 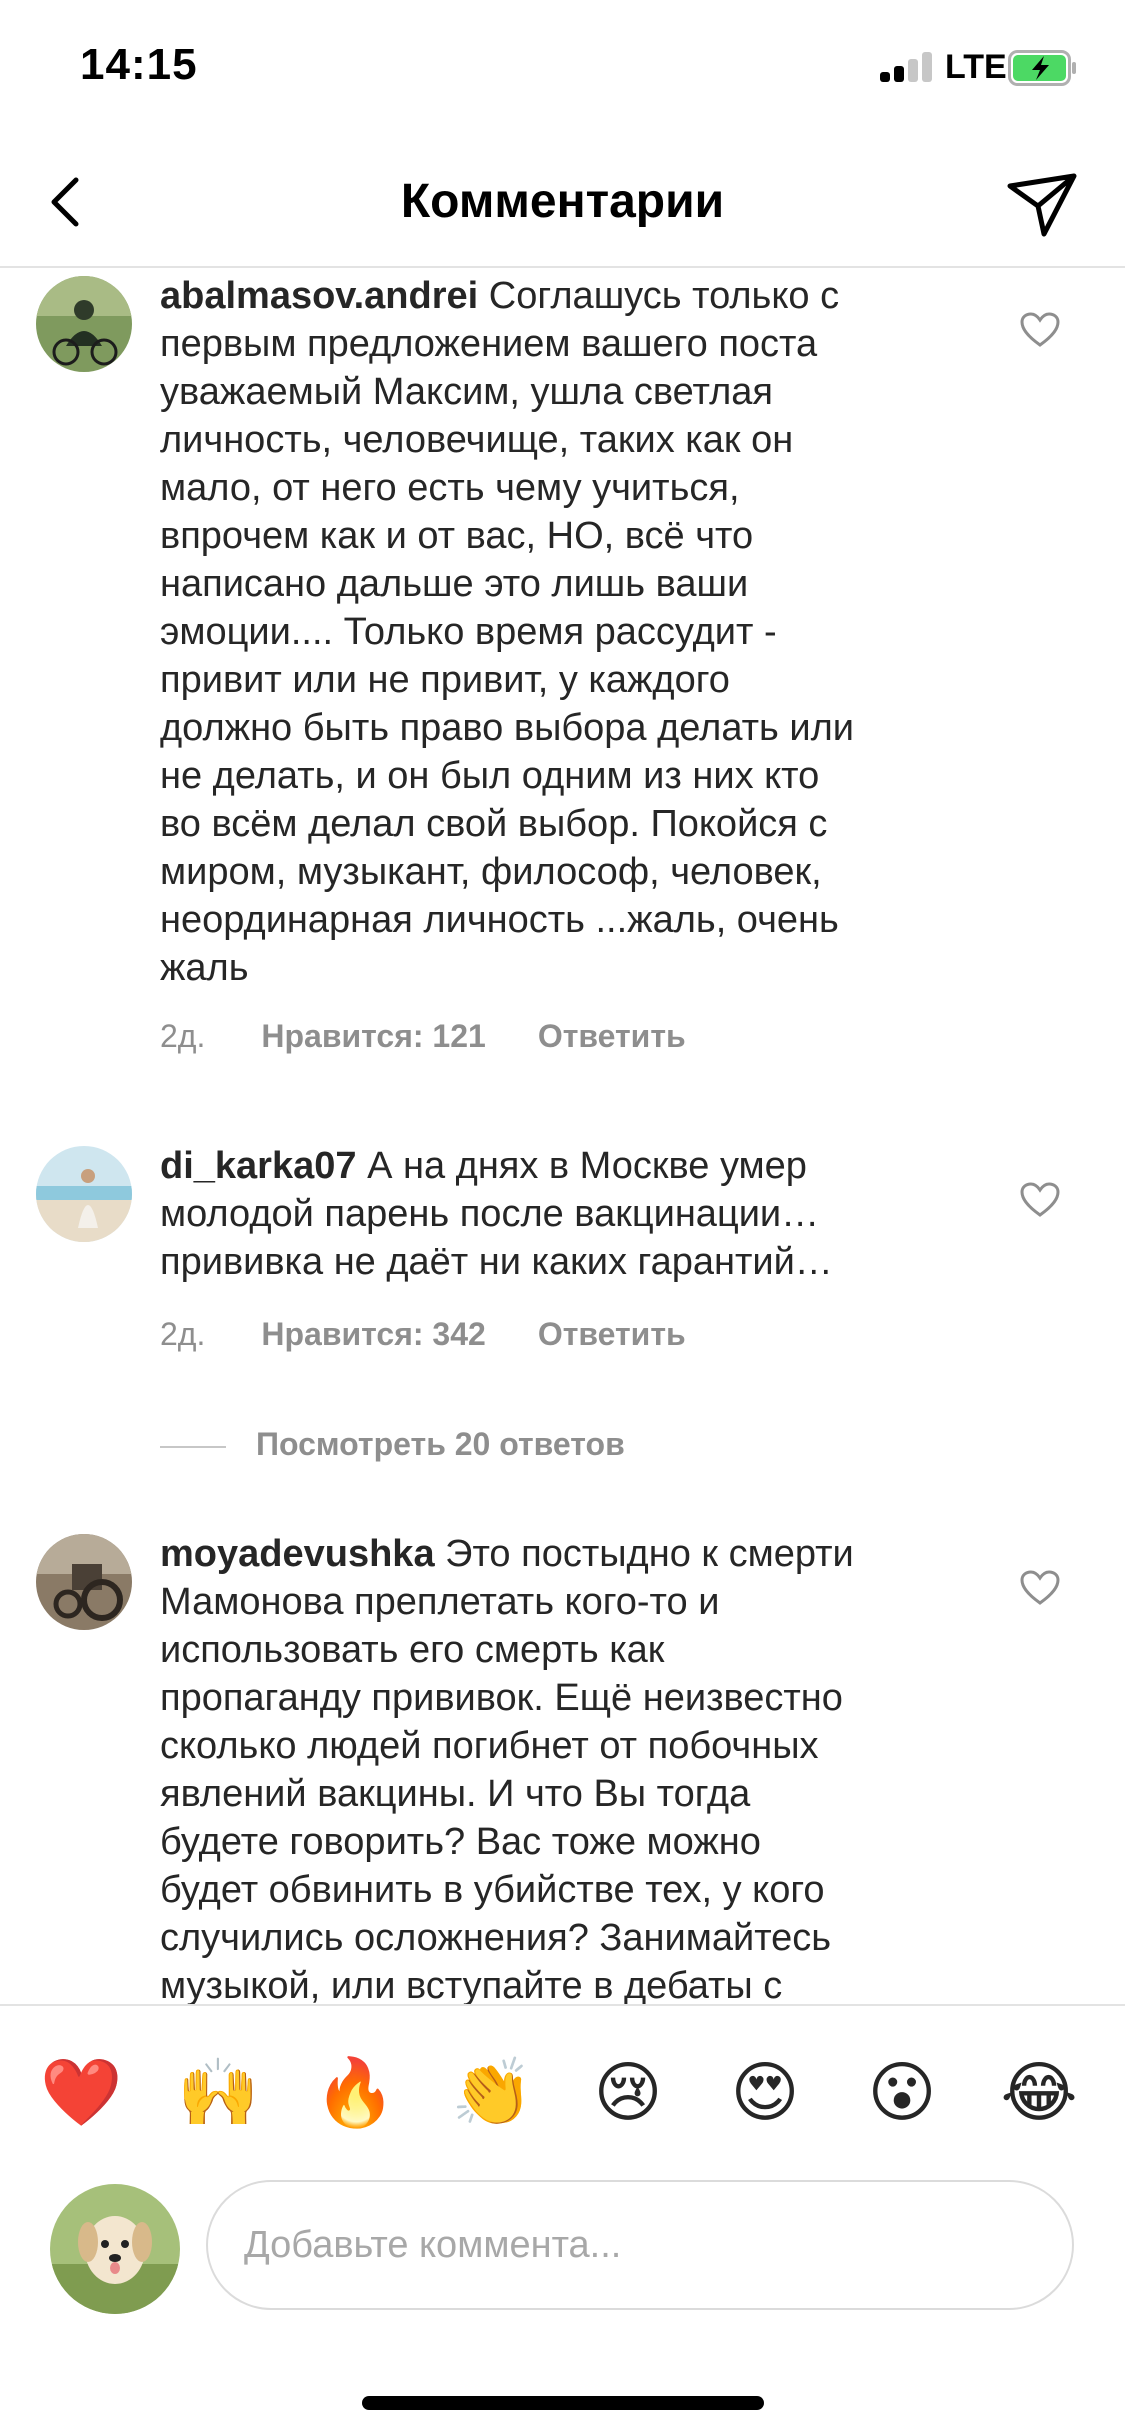 What do you see at coordinates (640, 2245) in the screenshot?
I see `comment-input` at bounding box center [640, 2245].